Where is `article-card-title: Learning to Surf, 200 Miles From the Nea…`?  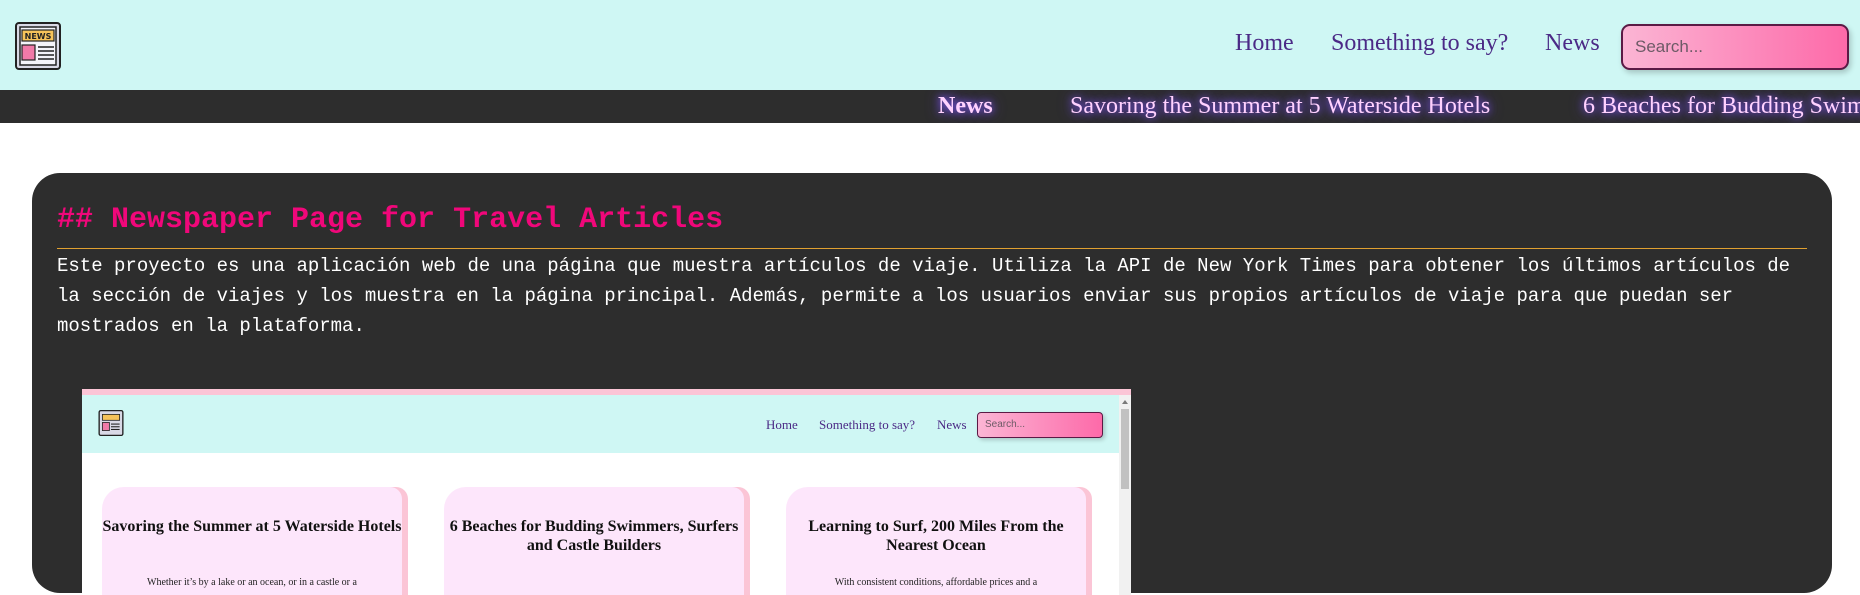 article-card-title: Learning to Surf, 200 Miles From the Nea… is located at coordinates (936, 536).